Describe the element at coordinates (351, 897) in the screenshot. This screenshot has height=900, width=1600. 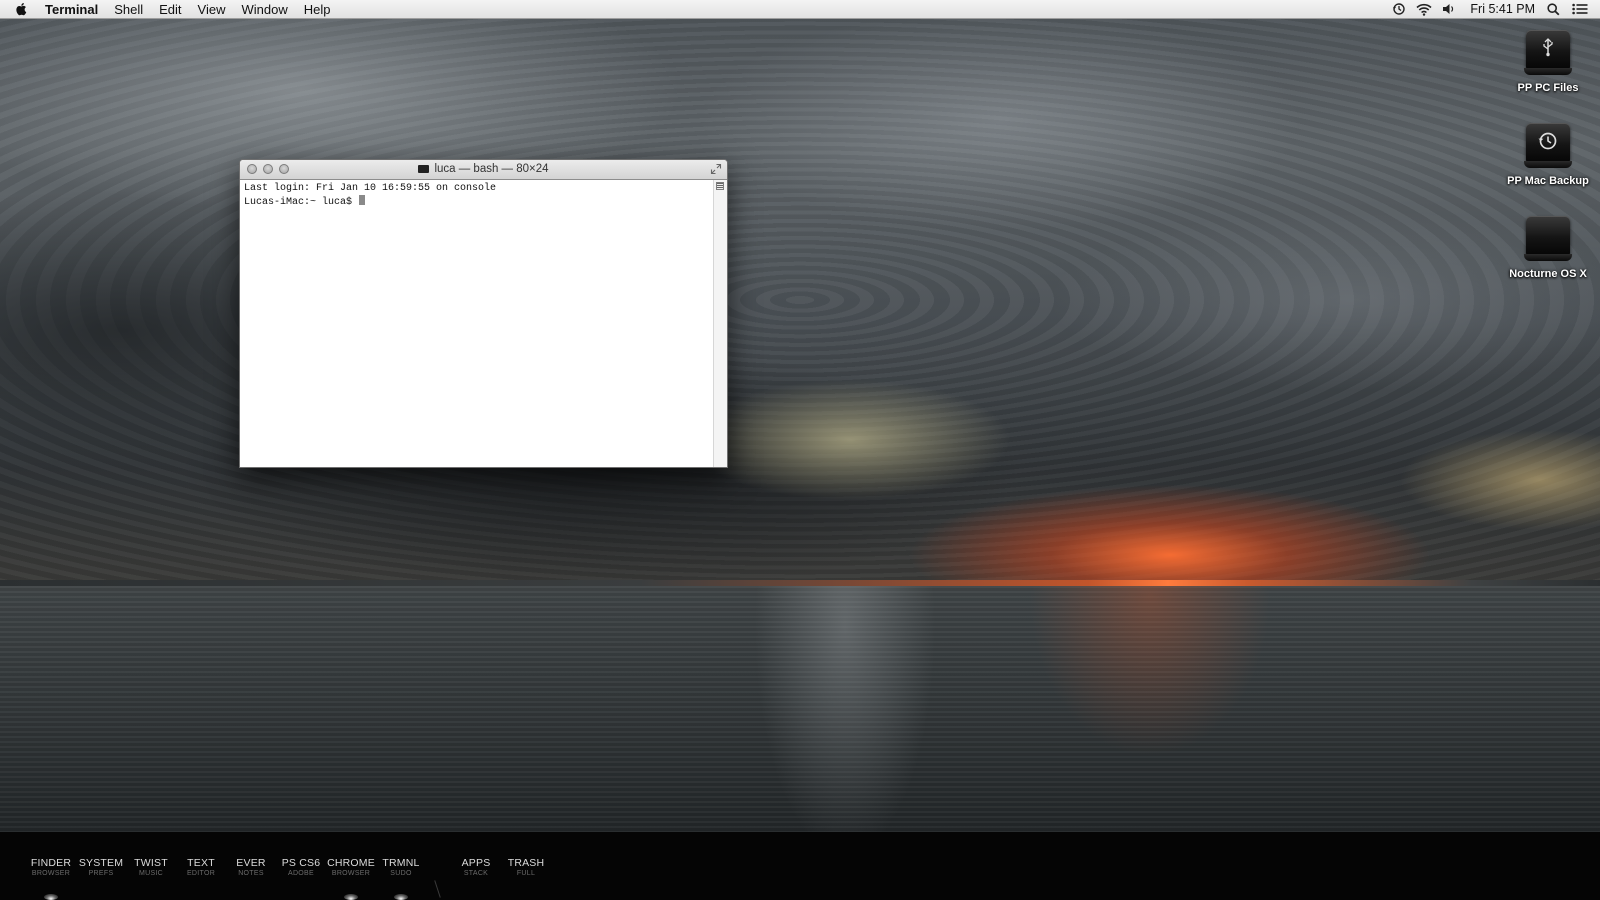
I see `running-indicator-chrome` at that location.